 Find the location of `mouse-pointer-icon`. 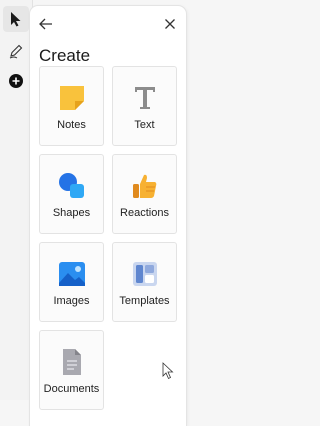

mouse-pointer-icon is located at coordinates (168, 371).